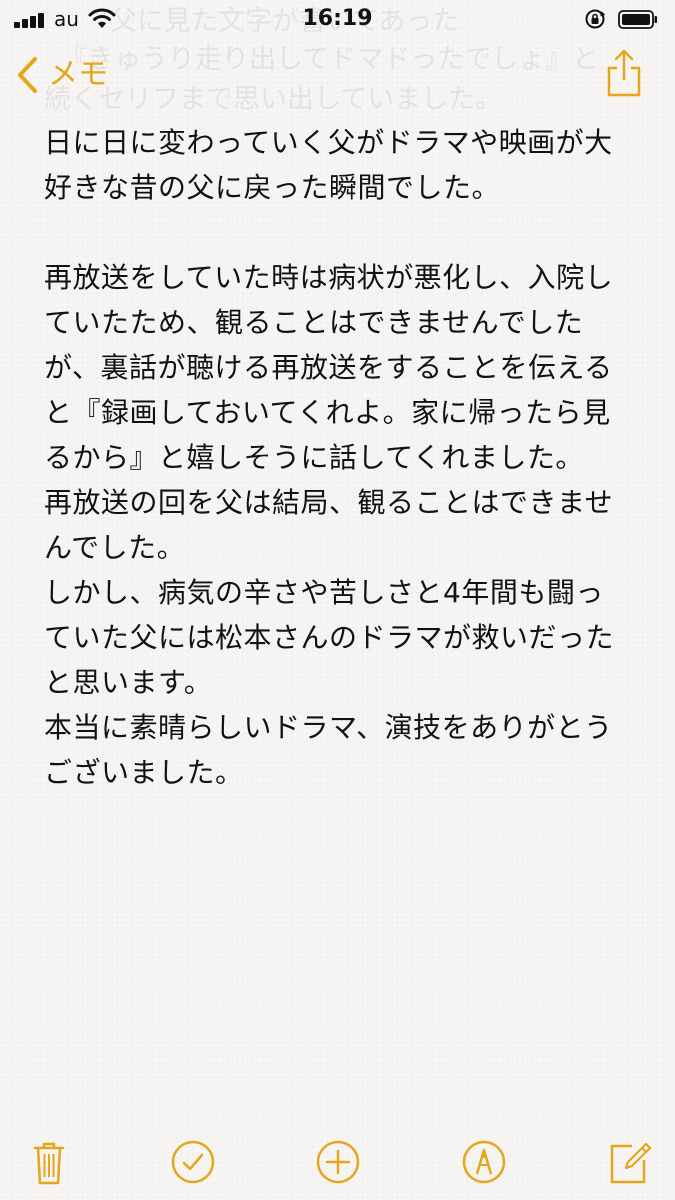 This screenshot has width=675, height=1200. What do you see at coordinates (314, 322) in the screenshot?
I see `note-line: ていたため、観ることはできませんでした` at bounding box center [314, 322].